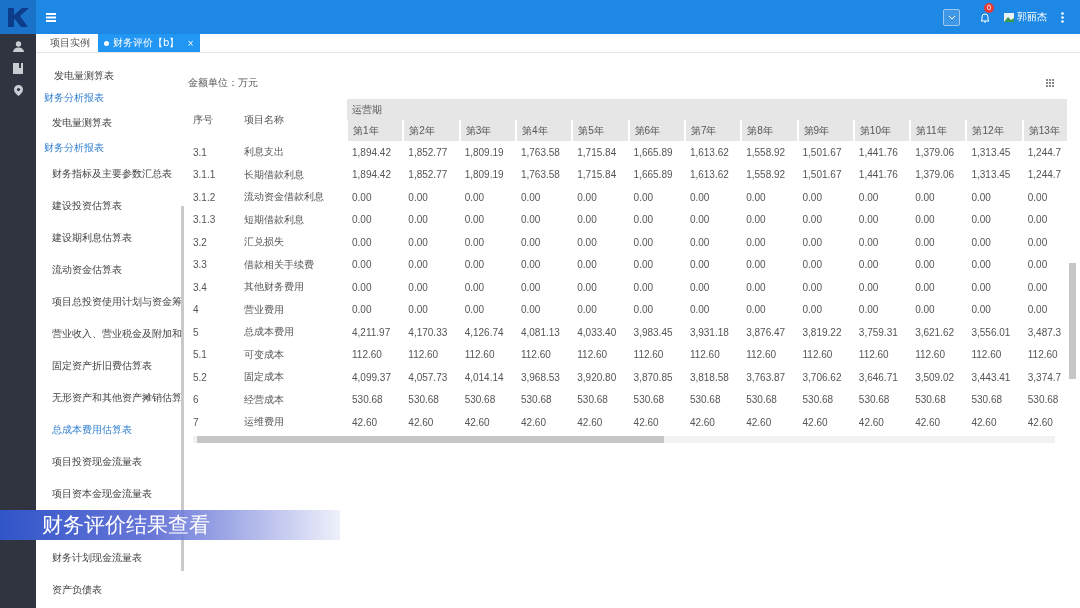  What do you see at coordinates (991, 175) in the screenshot?
I see `table-cell-text: 1,313.45` at bounding box center [991, 175].